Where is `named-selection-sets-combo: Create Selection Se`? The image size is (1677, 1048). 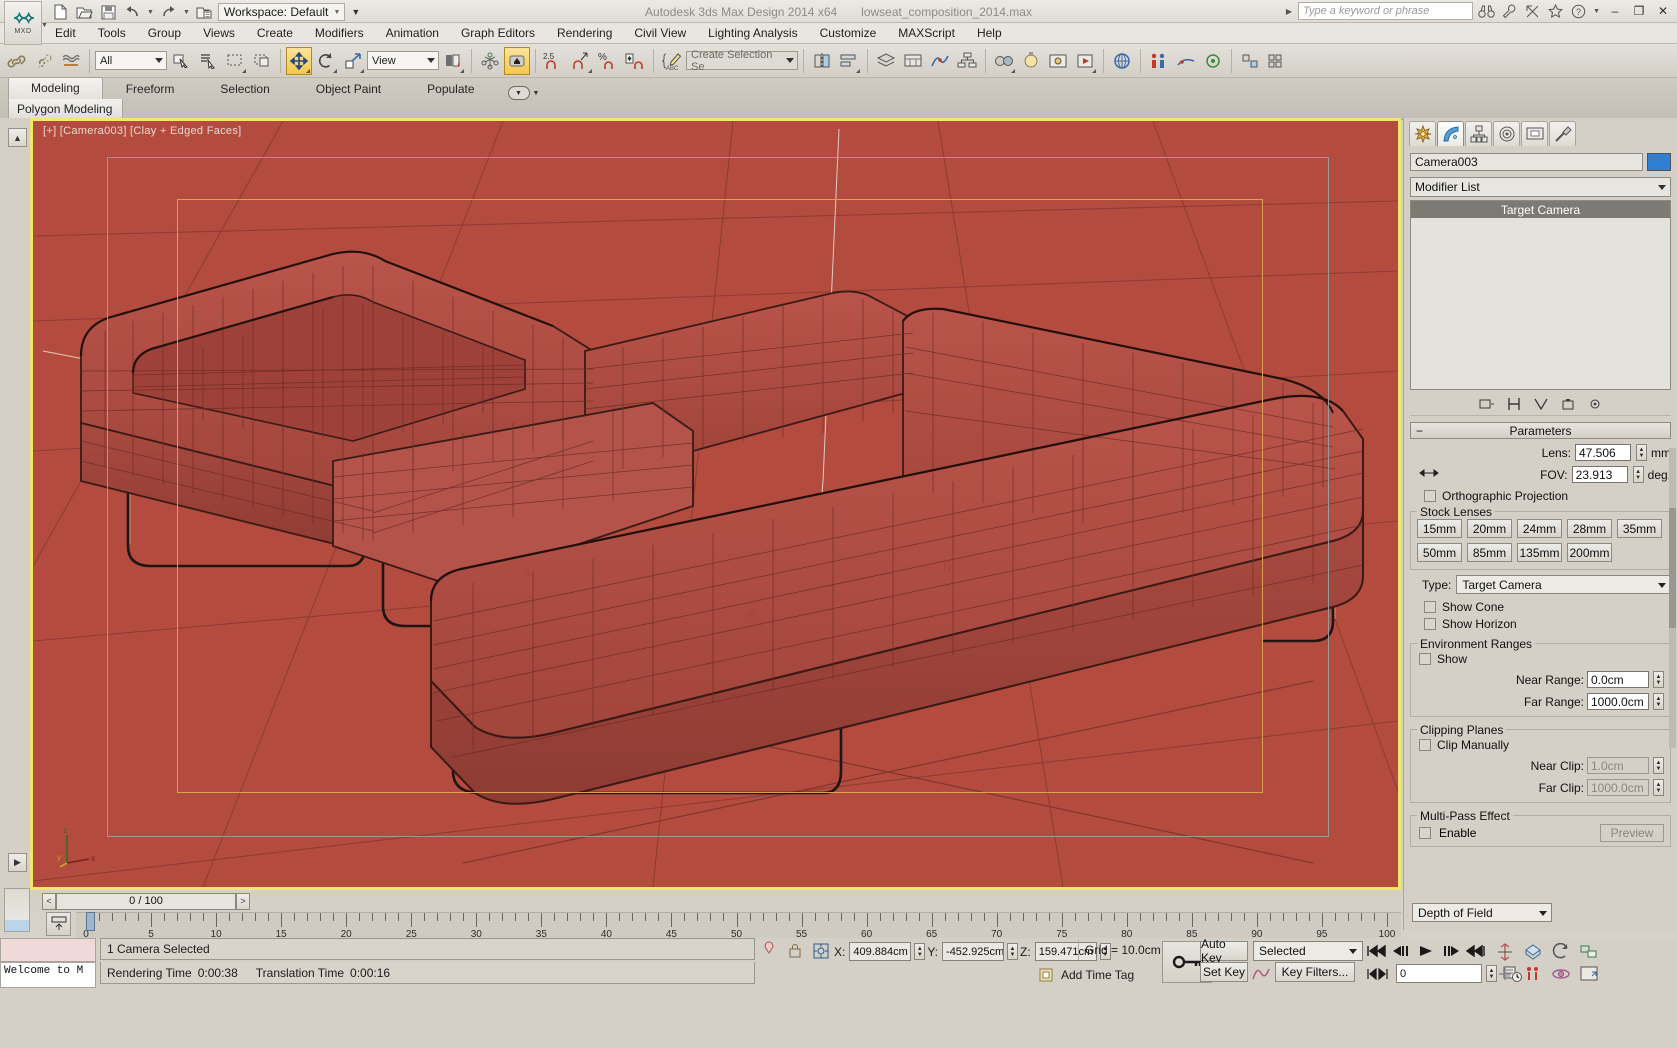
named-selection-sets-combo: Create Selection Se is located at coordinates (742, 61).